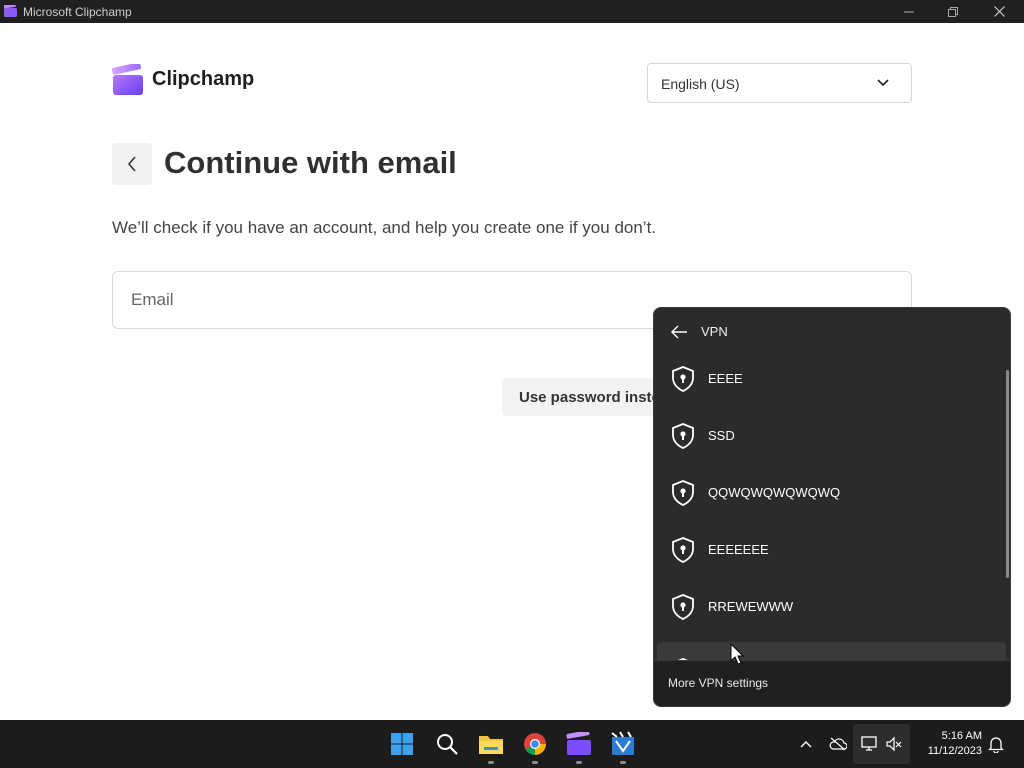 This screenshot has height=768, width=1024. Describe the element at coordinates (954, 751) in the screenshot. I see `clock-date: 11/12/2023` at that location.